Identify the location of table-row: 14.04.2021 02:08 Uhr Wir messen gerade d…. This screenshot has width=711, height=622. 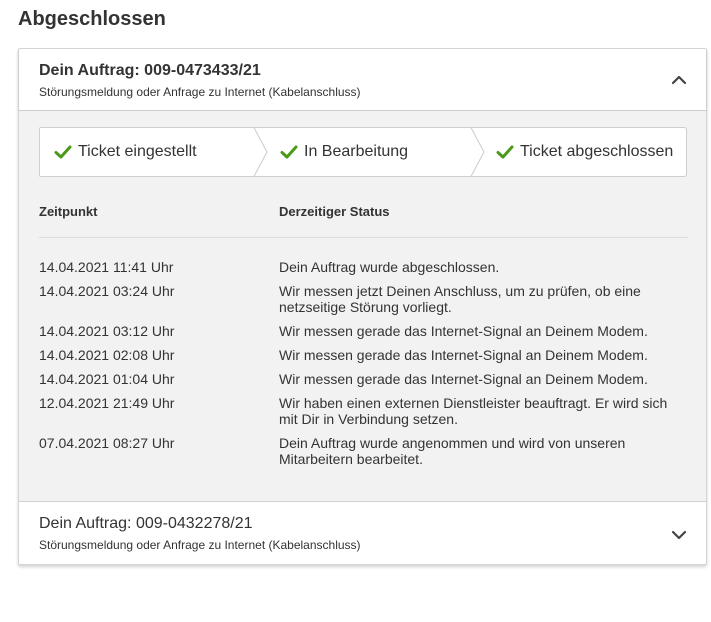
(364, 355).